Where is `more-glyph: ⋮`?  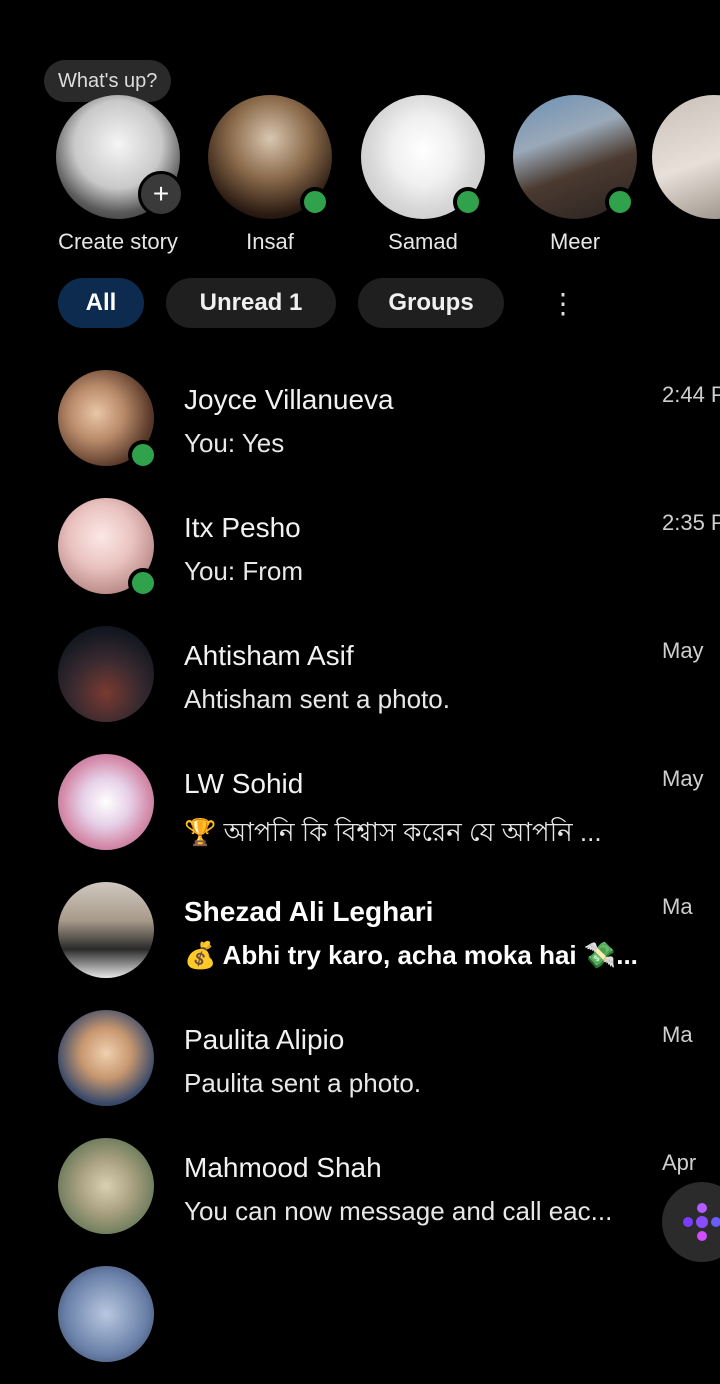
more-glyph: ⋮ is located at coordinates (563, 303).